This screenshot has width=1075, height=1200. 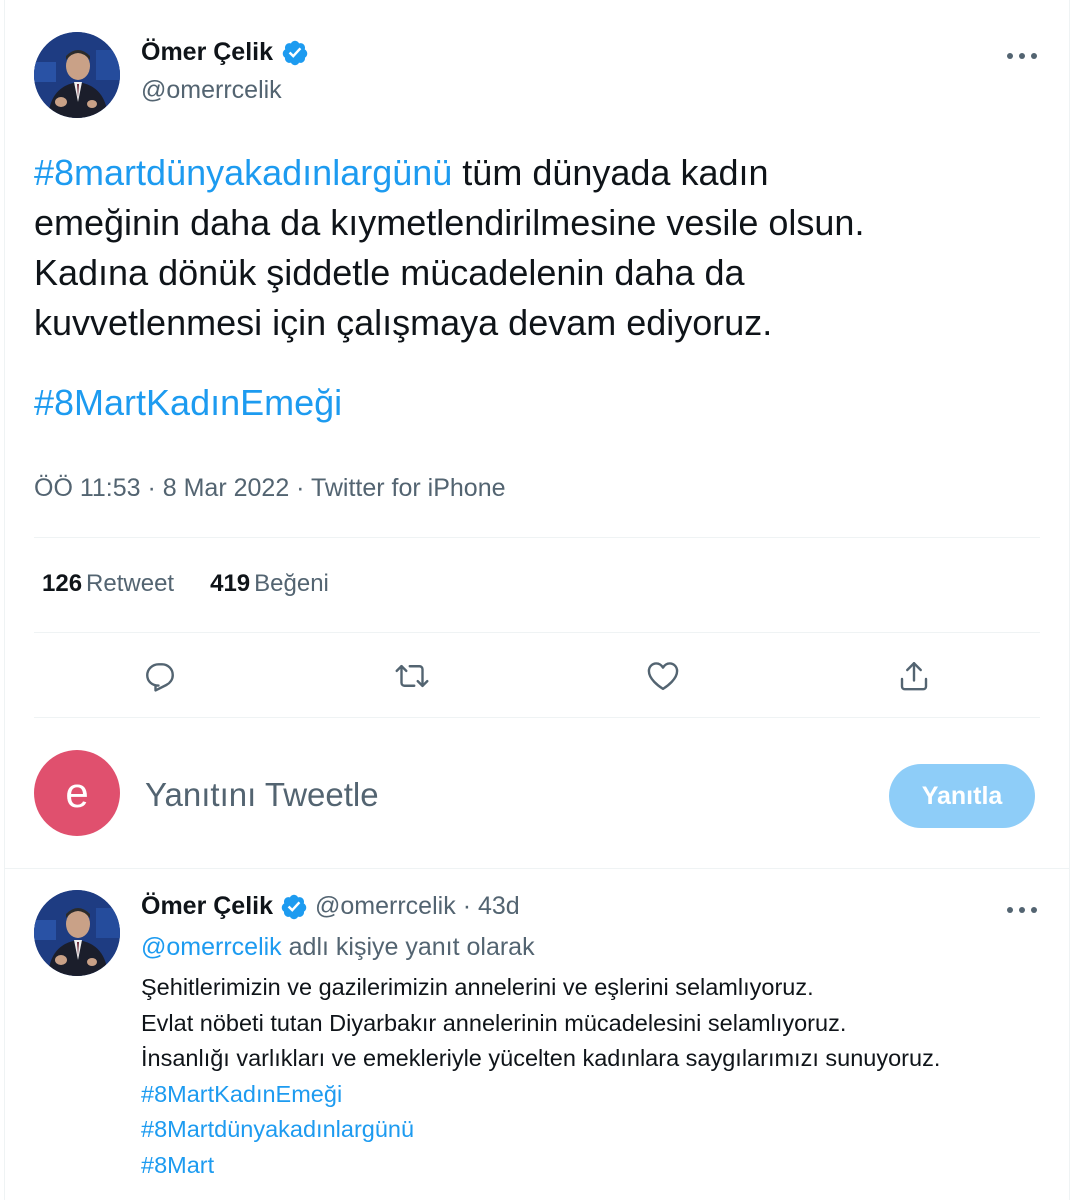 What do you see at coordinates (62, 583) in the screenshot?
I see `retweet-number: 126` at bounding box center [62, 583].